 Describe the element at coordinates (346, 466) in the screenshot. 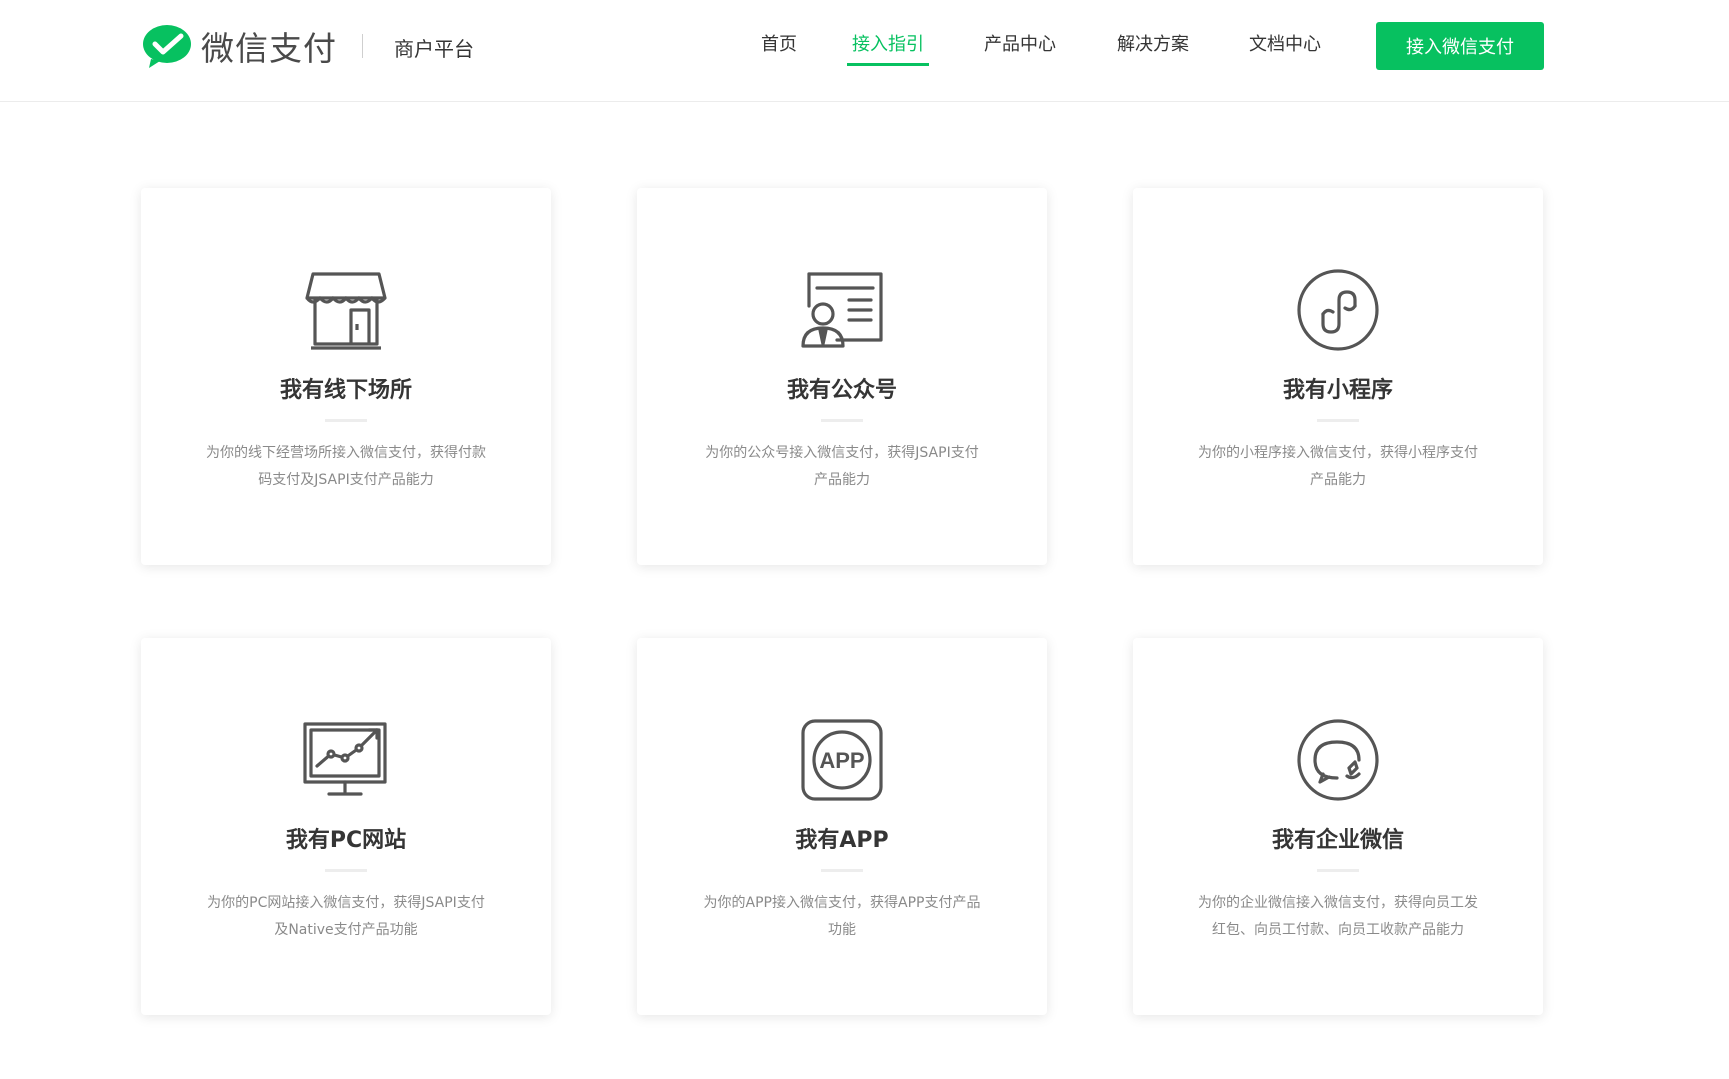

I see `card-description: 为你的线下经营场所接入微信支付，获得付款码支付及JSAPI支付产品能力` at that location.